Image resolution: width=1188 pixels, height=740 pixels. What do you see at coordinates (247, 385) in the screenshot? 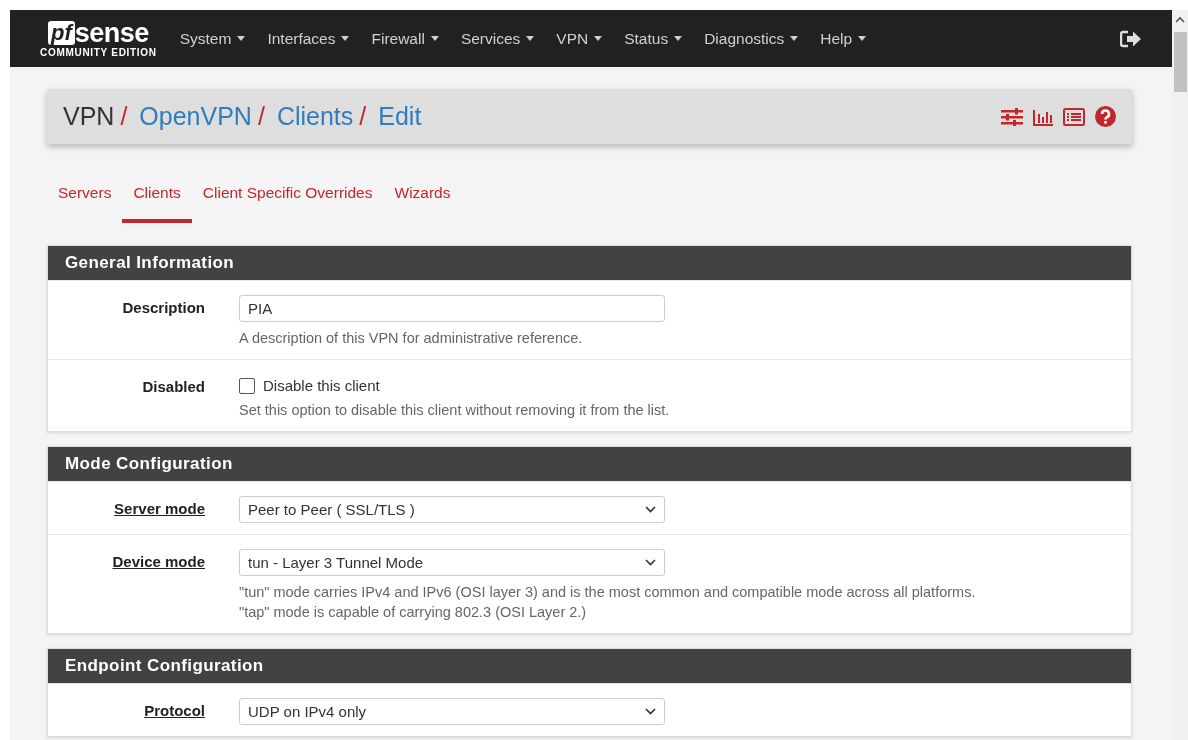
I see `checkbox` at bounding box center [247, 385].